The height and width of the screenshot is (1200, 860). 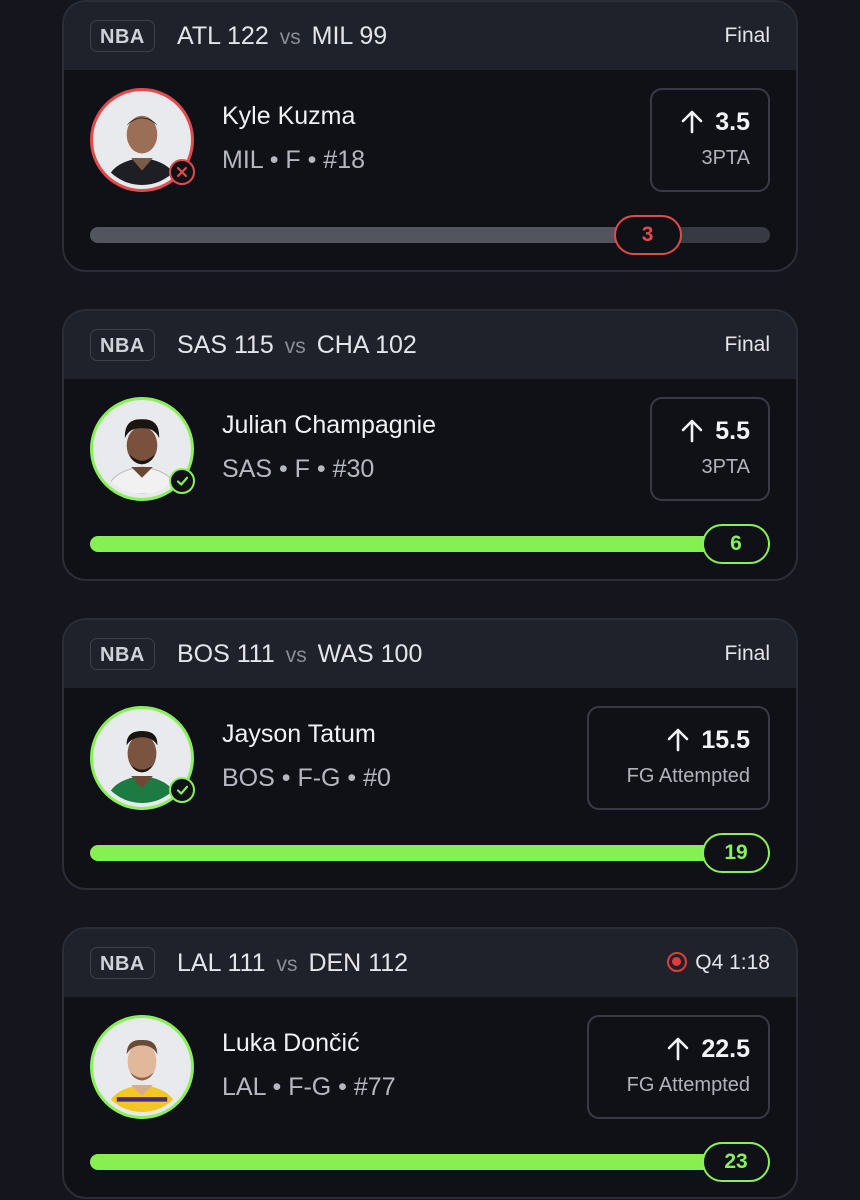 What do you see at coordinates (248, 36) in the screenshot?
I see `score1: 122` at bounding box center [248, 36].